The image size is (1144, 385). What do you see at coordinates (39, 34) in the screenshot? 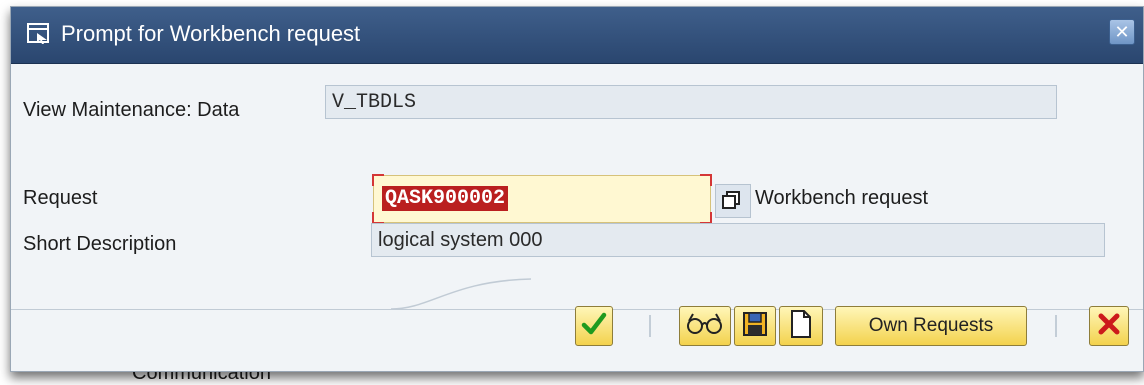
I see `prompt-window-icon` at bounding box center [39, 34].